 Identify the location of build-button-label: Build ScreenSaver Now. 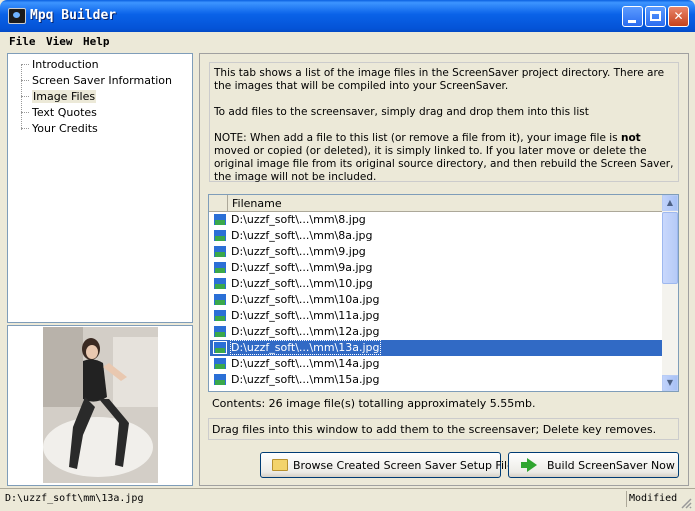
(611, 465).